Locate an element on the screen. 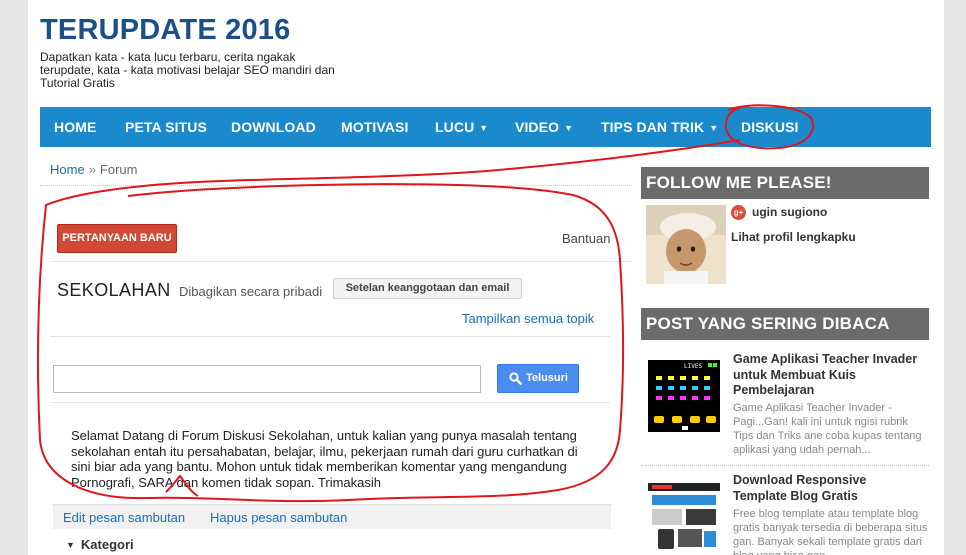 This screenshot has height=555, width=966. follow-widget-title: FOLLOW ME PLEASE! is located at coordinates (785, 183).